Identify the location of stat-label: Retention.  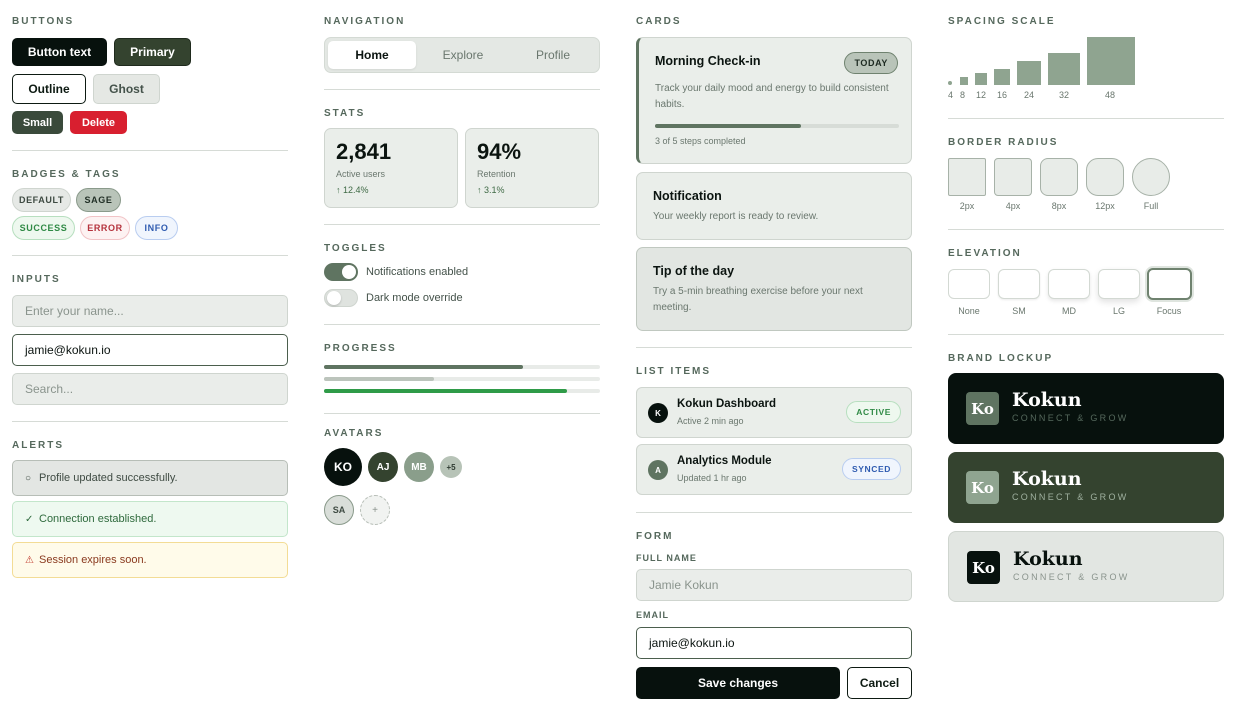
(496, 174).